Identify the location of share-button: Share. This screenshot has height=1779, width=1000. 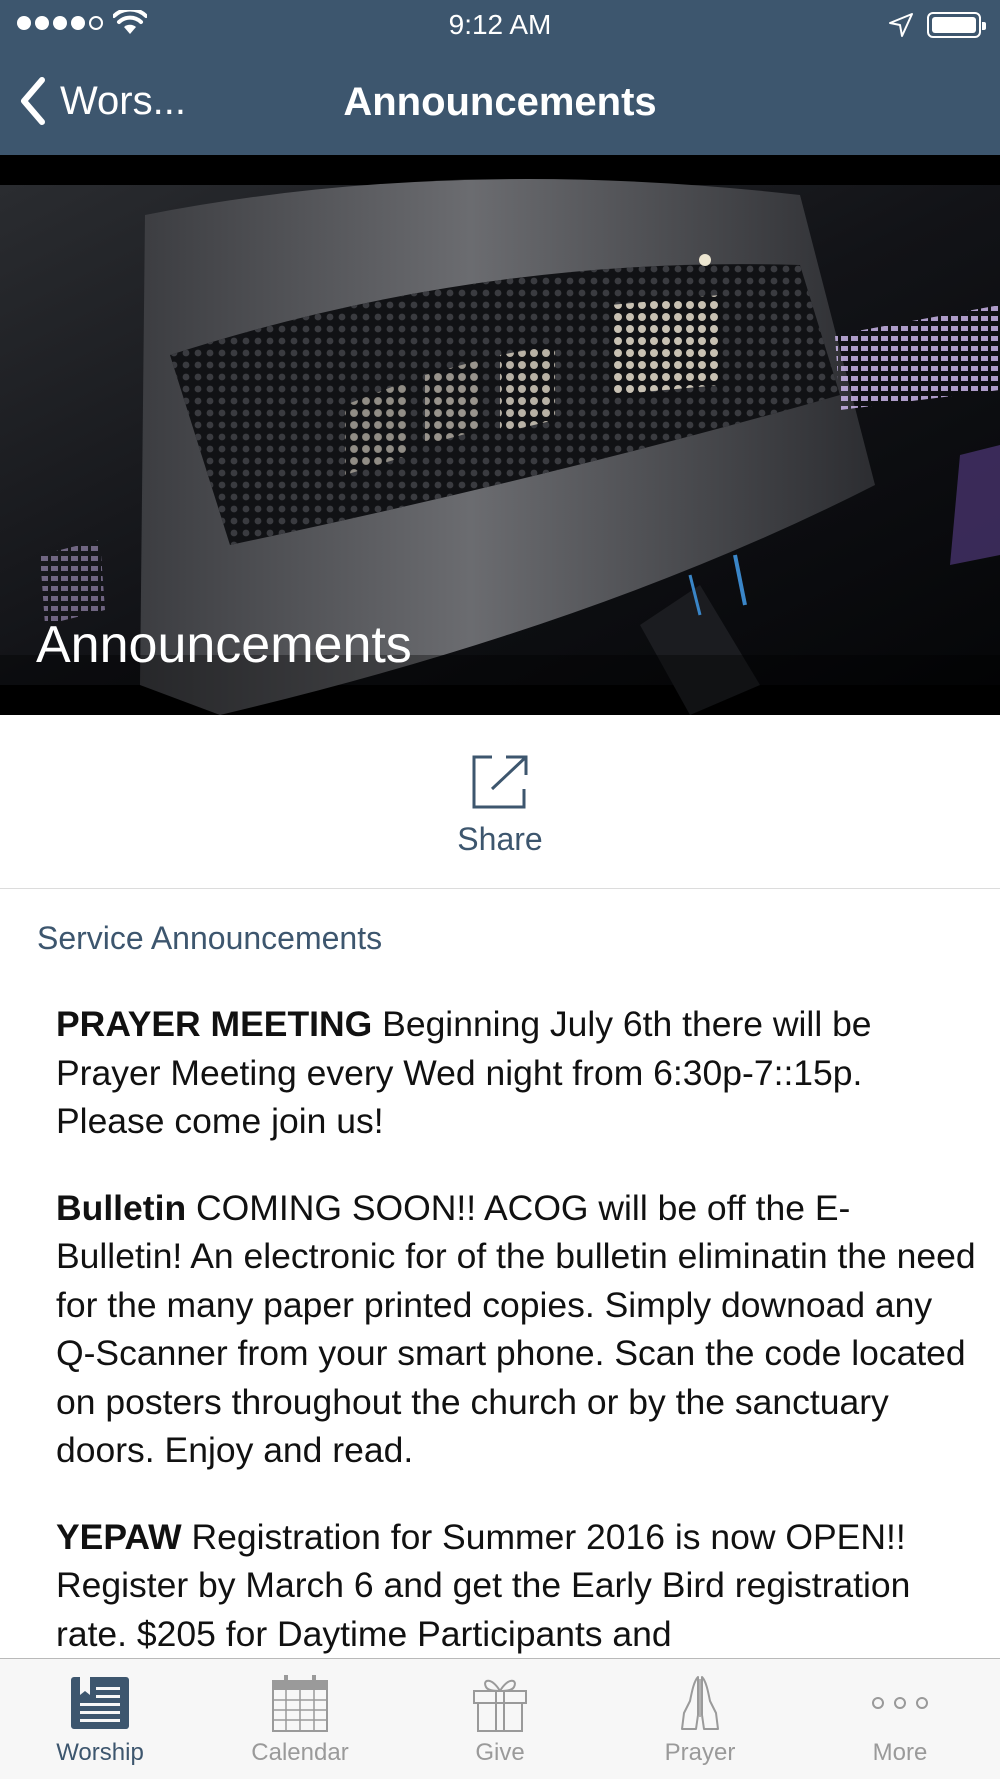
(500, 839).